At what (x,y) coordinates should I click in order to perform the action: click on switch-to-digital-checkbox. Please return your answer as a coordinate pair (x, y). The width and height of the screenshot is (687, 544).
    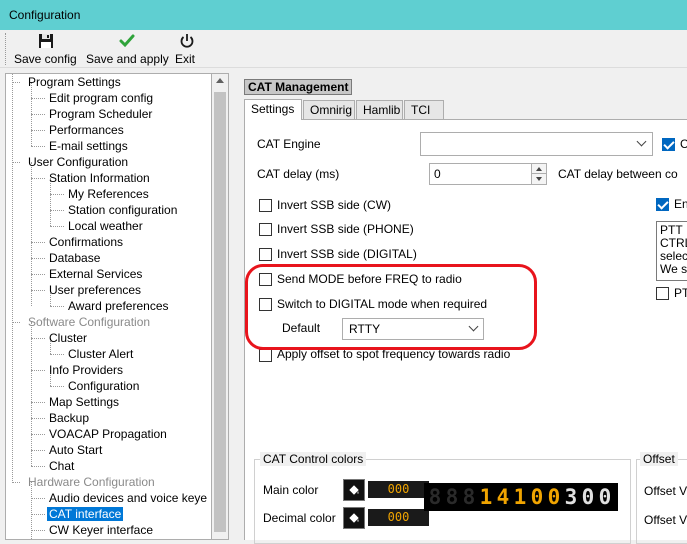
    Looking at the image, I should click on (265, 304).